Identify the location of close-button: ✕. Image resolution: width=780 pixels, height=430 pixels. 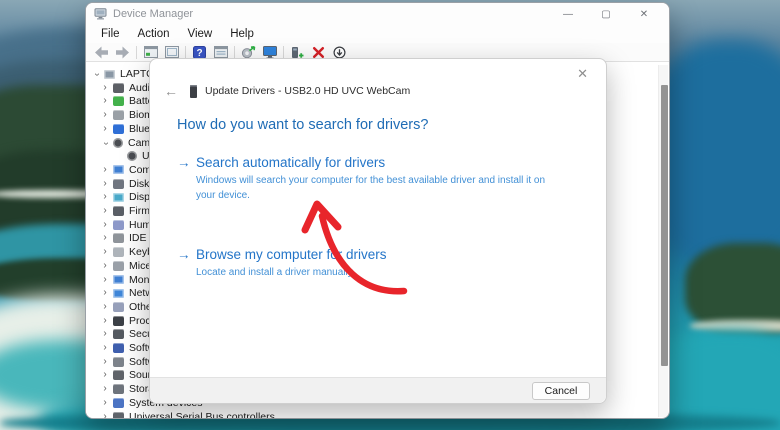
(644, 14).